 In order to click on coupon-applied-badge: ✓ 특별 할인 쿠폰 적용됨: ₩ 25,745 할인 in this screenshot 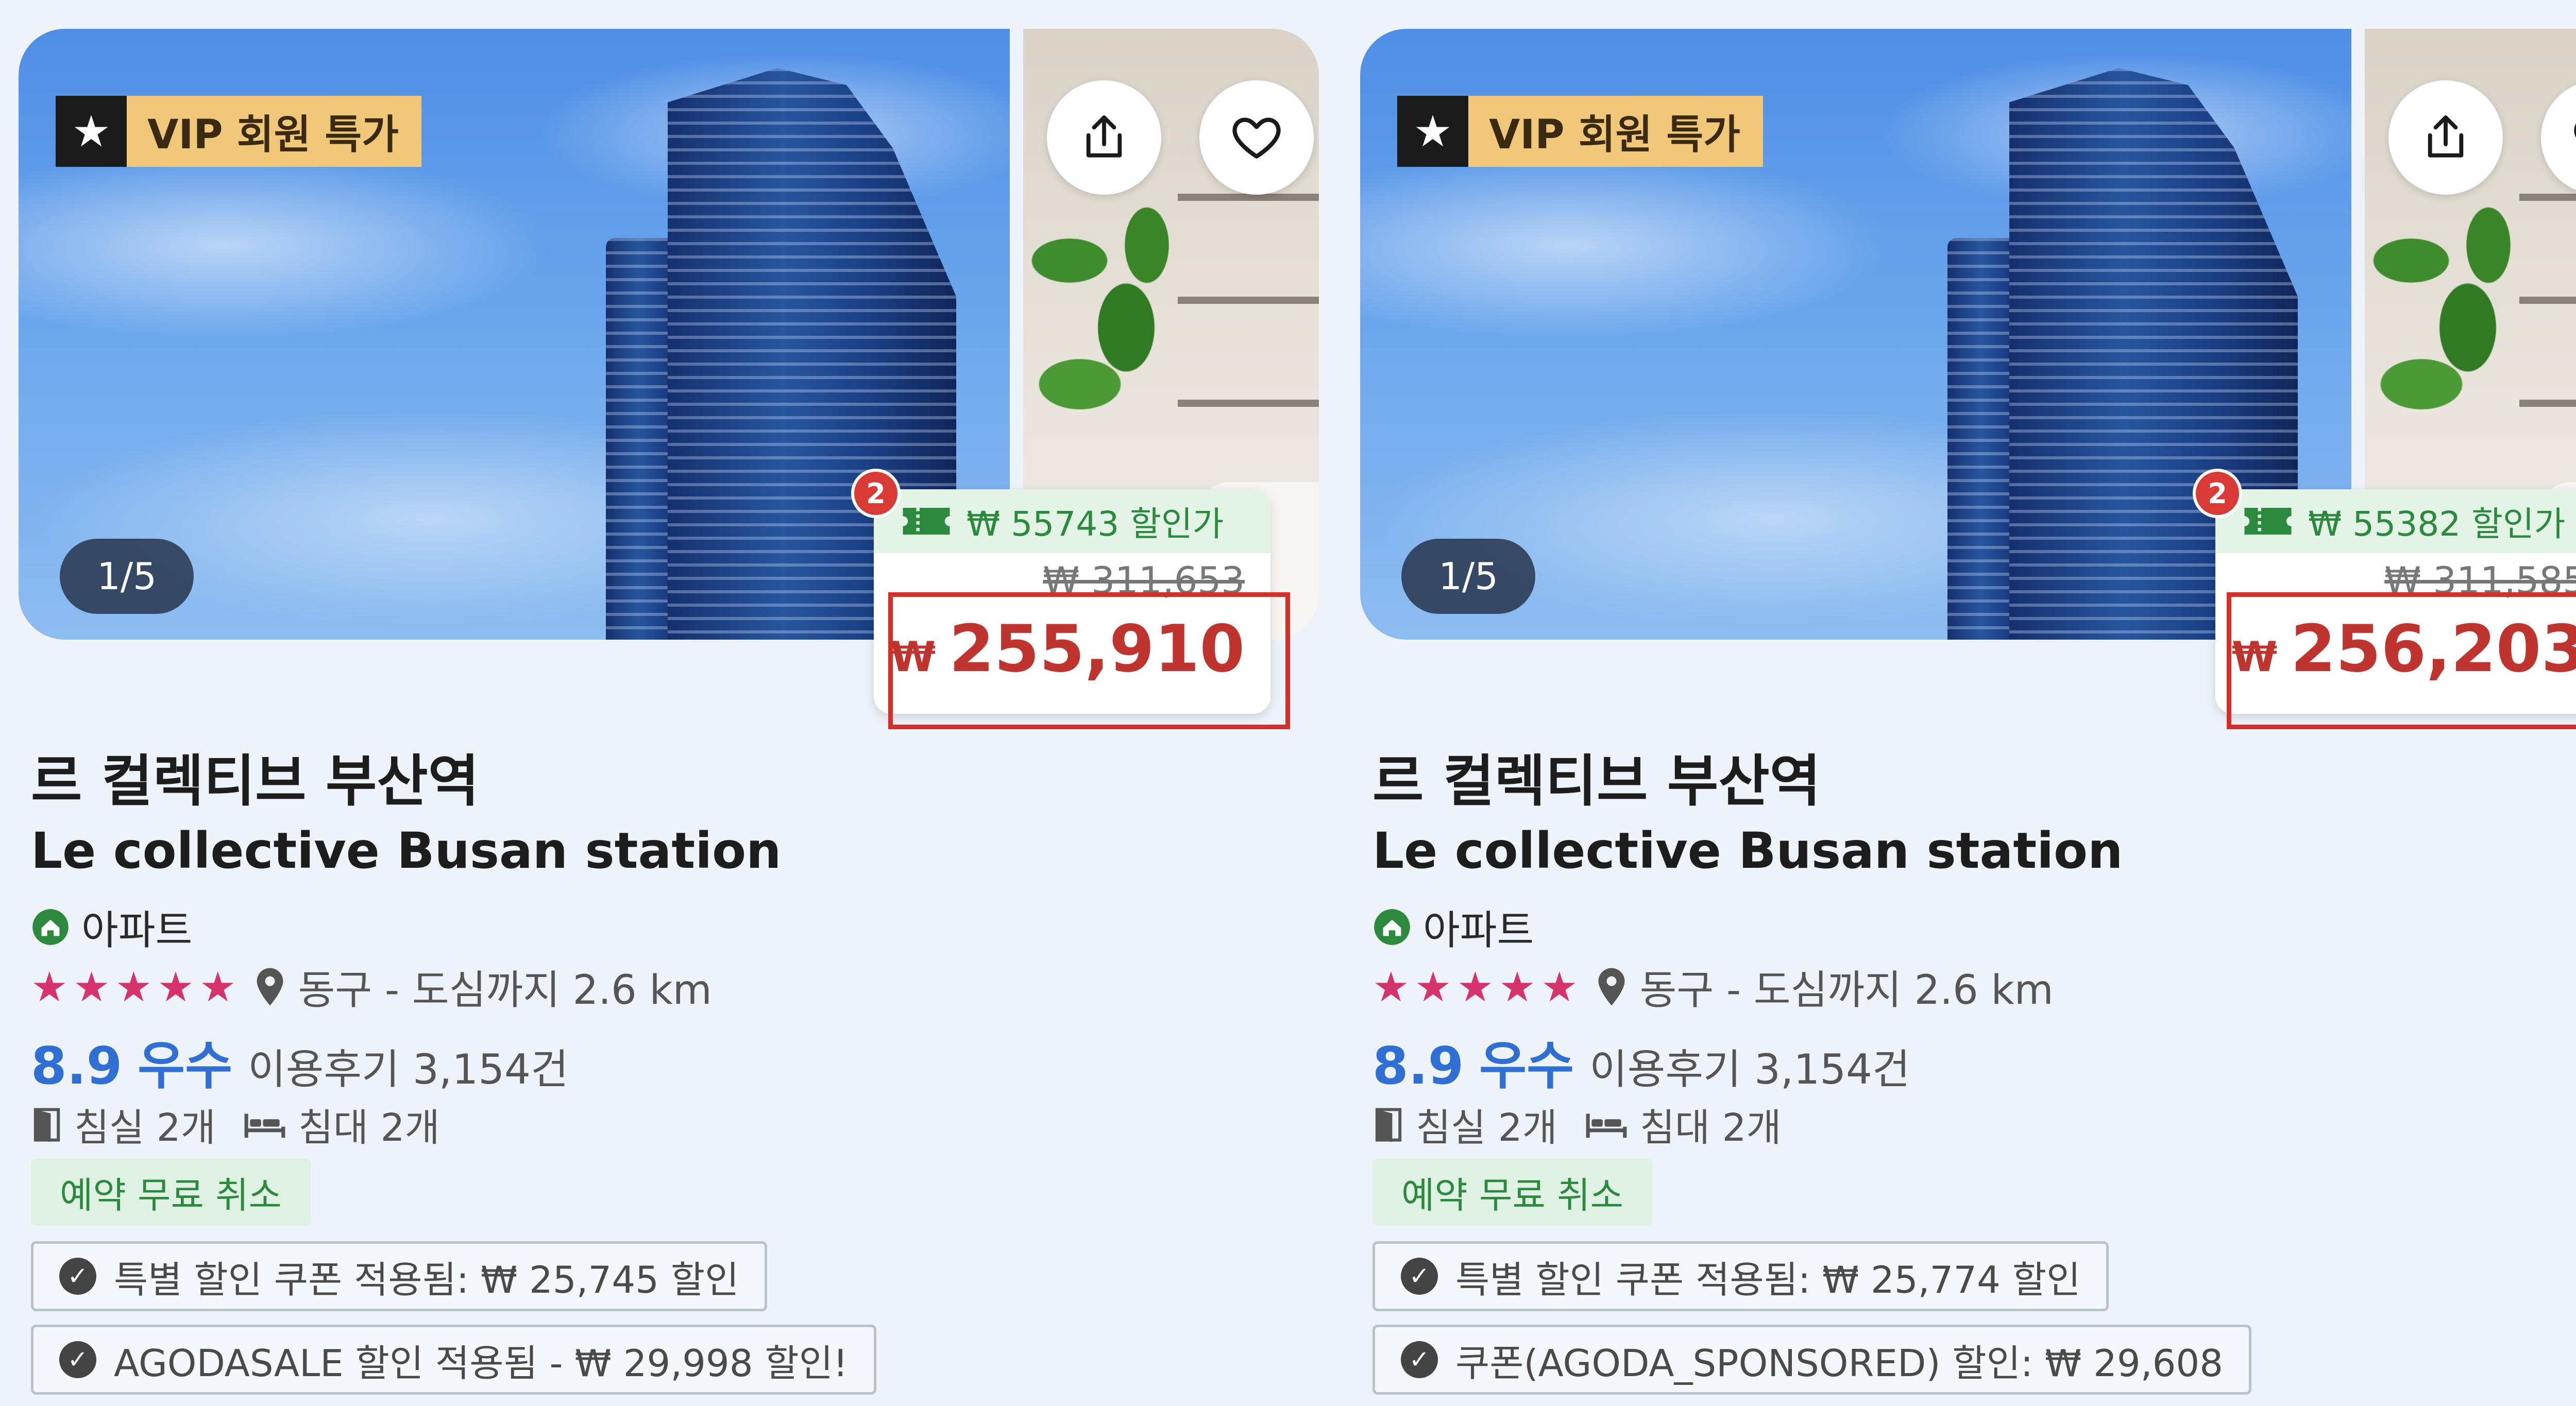, I will do `click(399, 1276)`.